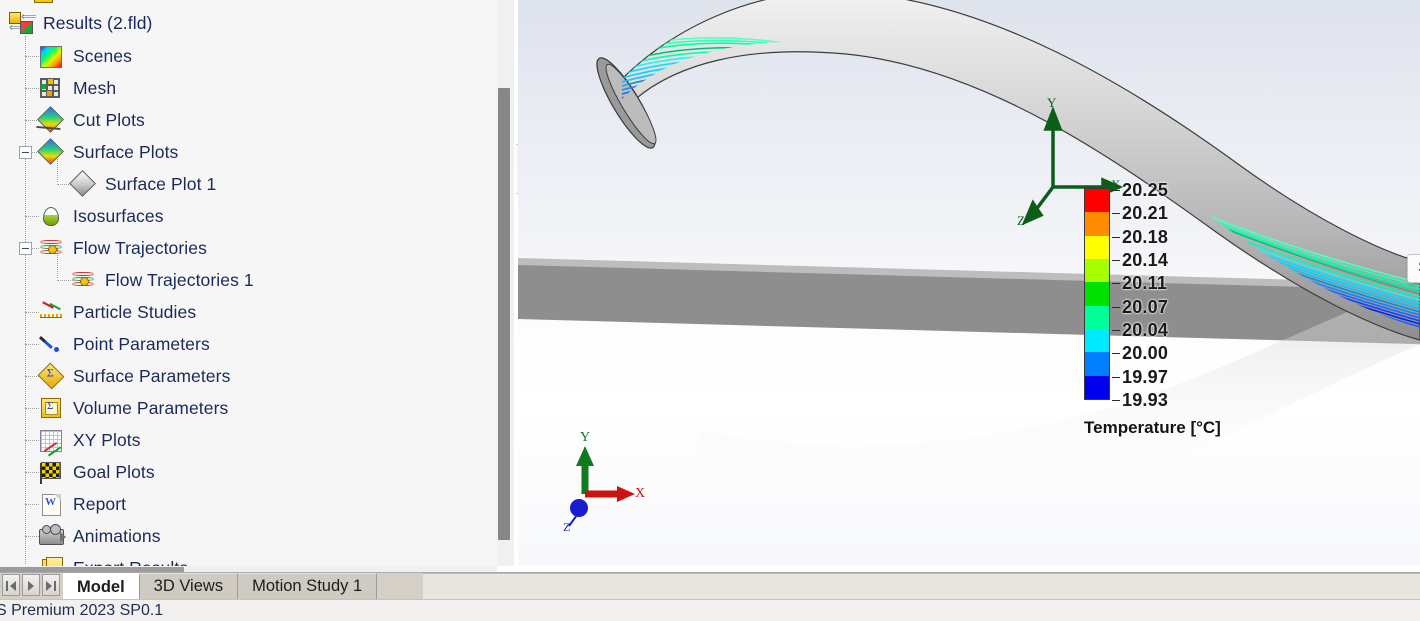  I want to click on nav-prev-arrow-icon, so click(31, 586).